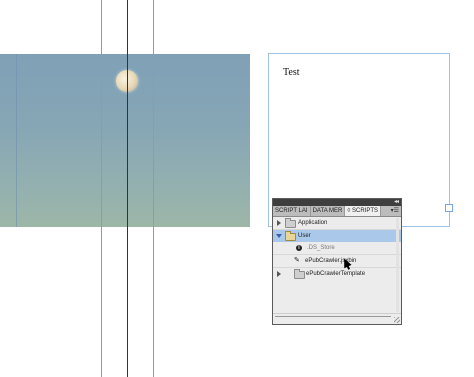 This screenshot has width=474, height=377. I want to click on scrollbar, so click(397, 265).